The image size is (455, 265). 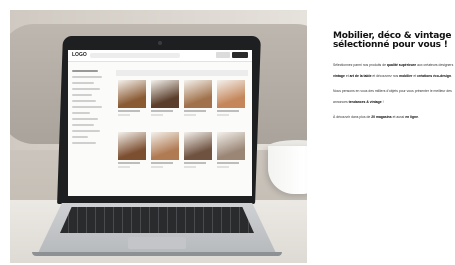 I want to click on site-header-button-dark, so click(x=240, y=55).